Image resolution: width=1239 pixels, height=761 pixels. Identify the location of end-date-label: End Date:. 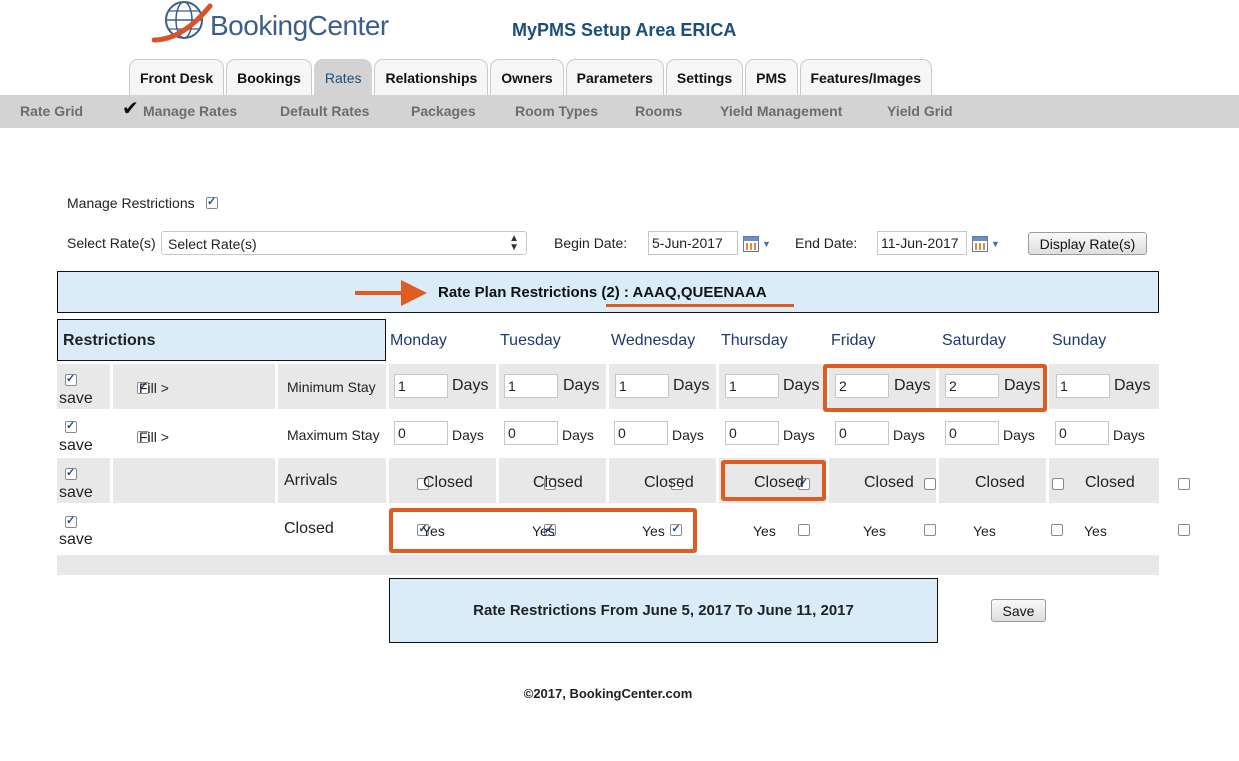
(826, 243).